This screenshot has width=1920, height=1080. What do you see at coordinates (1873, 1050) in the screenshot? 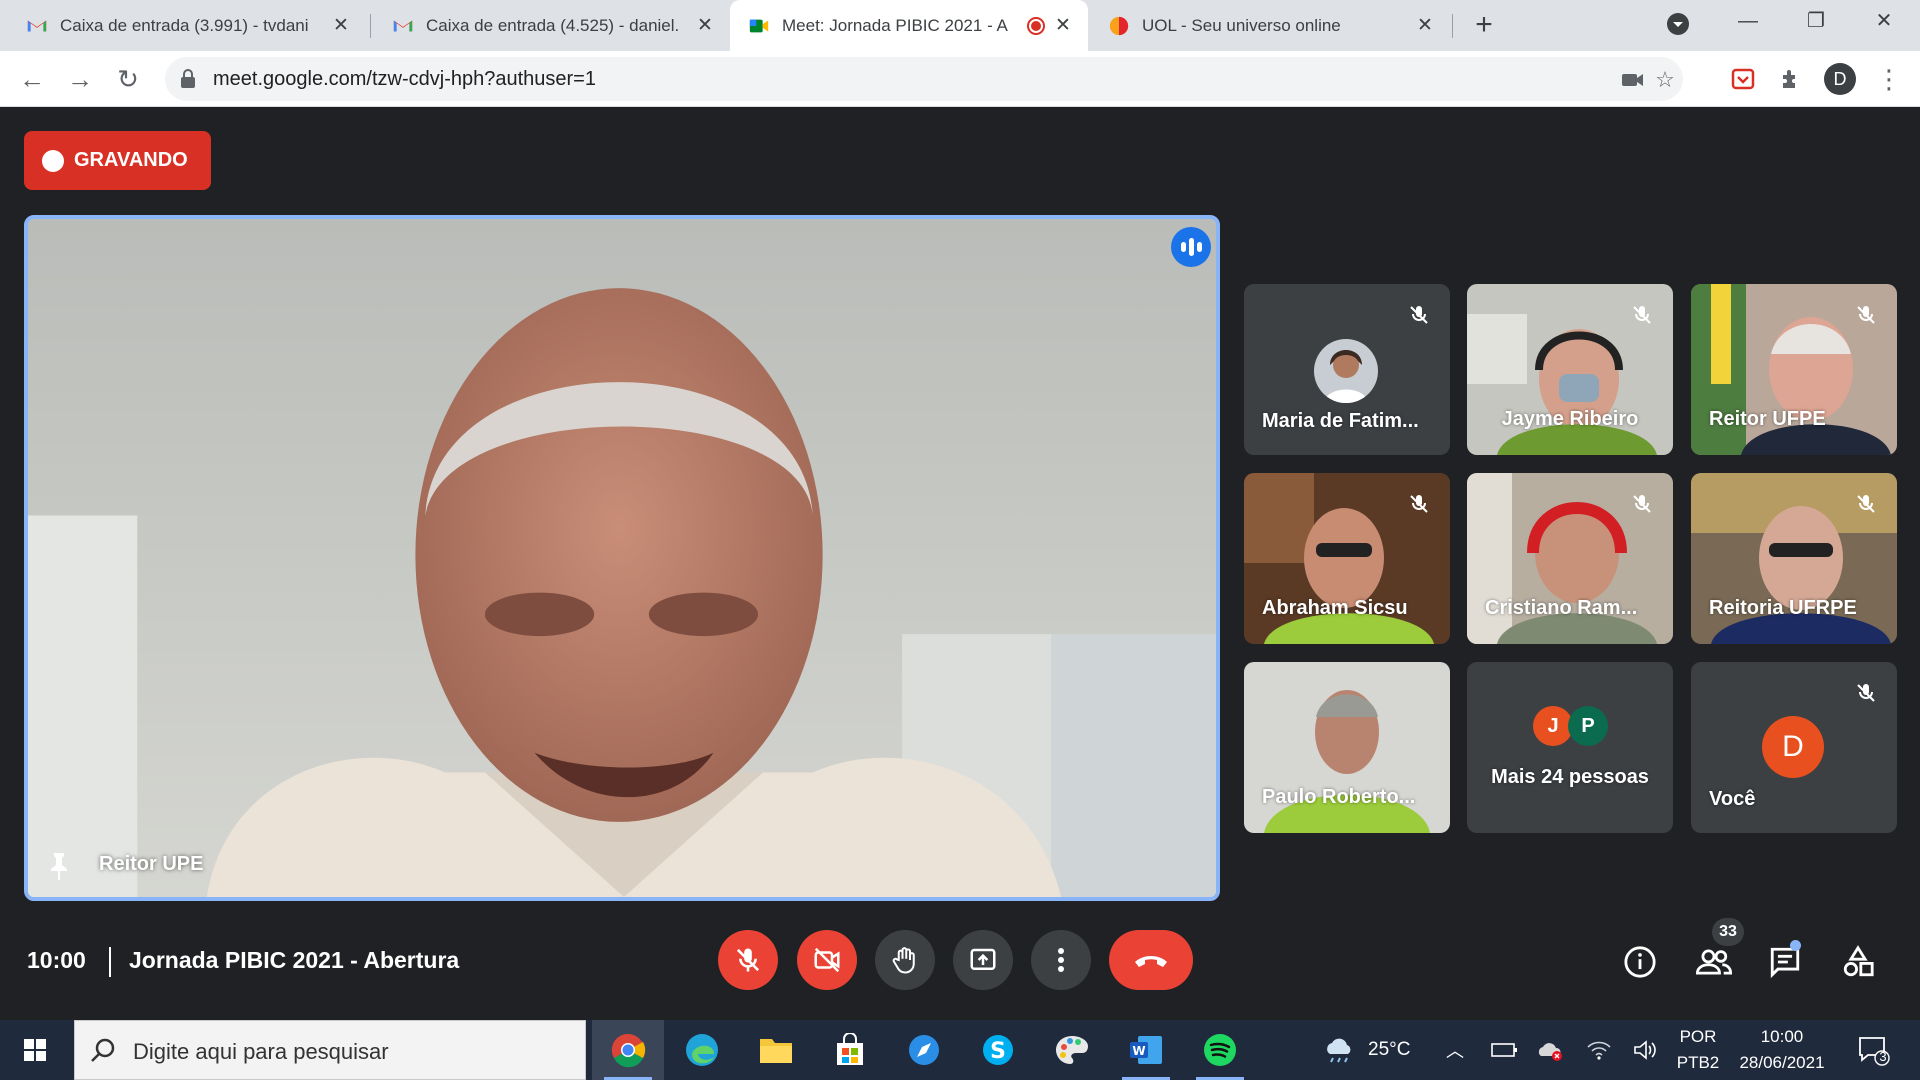
I see `action-center-button: 3` at bounding box center [1873, 1050].